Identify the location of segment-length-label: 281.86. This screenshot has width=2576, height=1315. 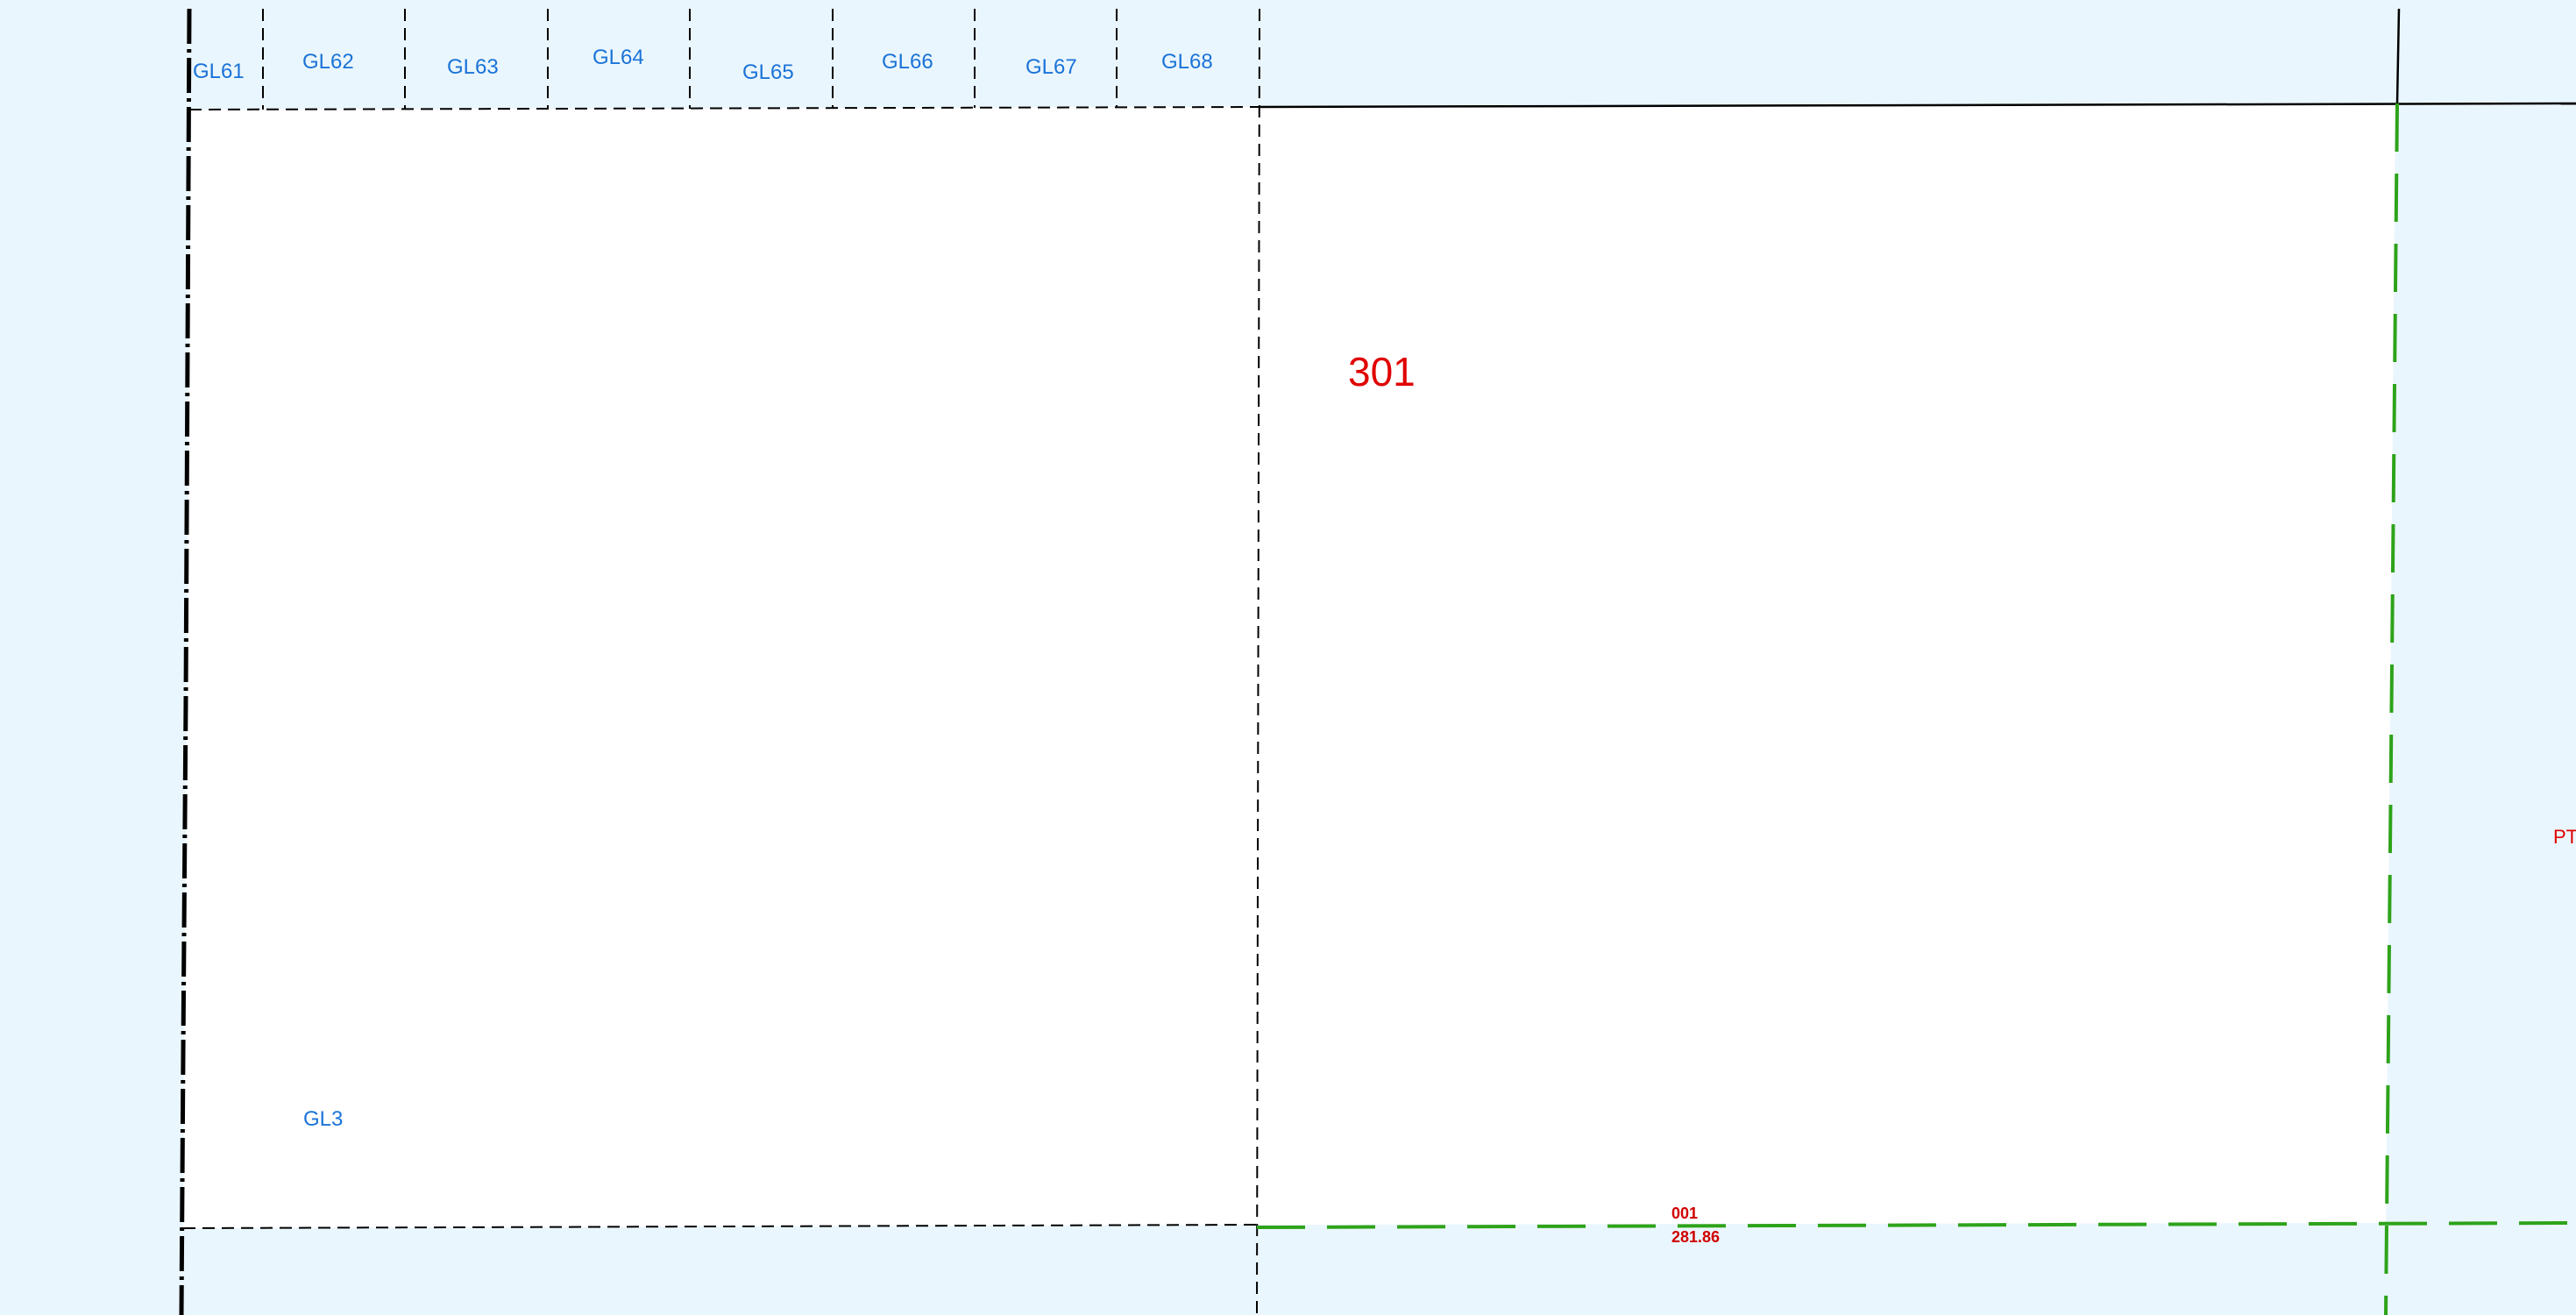
(1695, 1237).